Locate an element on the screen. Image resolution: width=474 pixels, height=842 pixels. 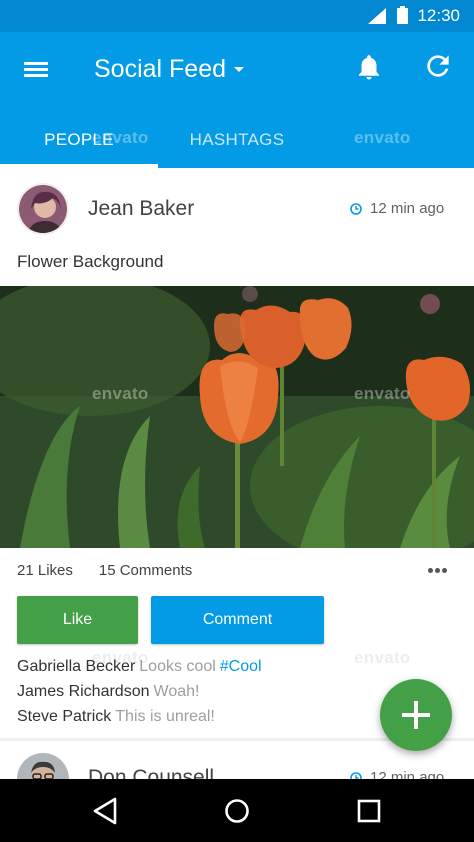
comment-item: James Richardson Woah! is located at coordinates (108, 692).